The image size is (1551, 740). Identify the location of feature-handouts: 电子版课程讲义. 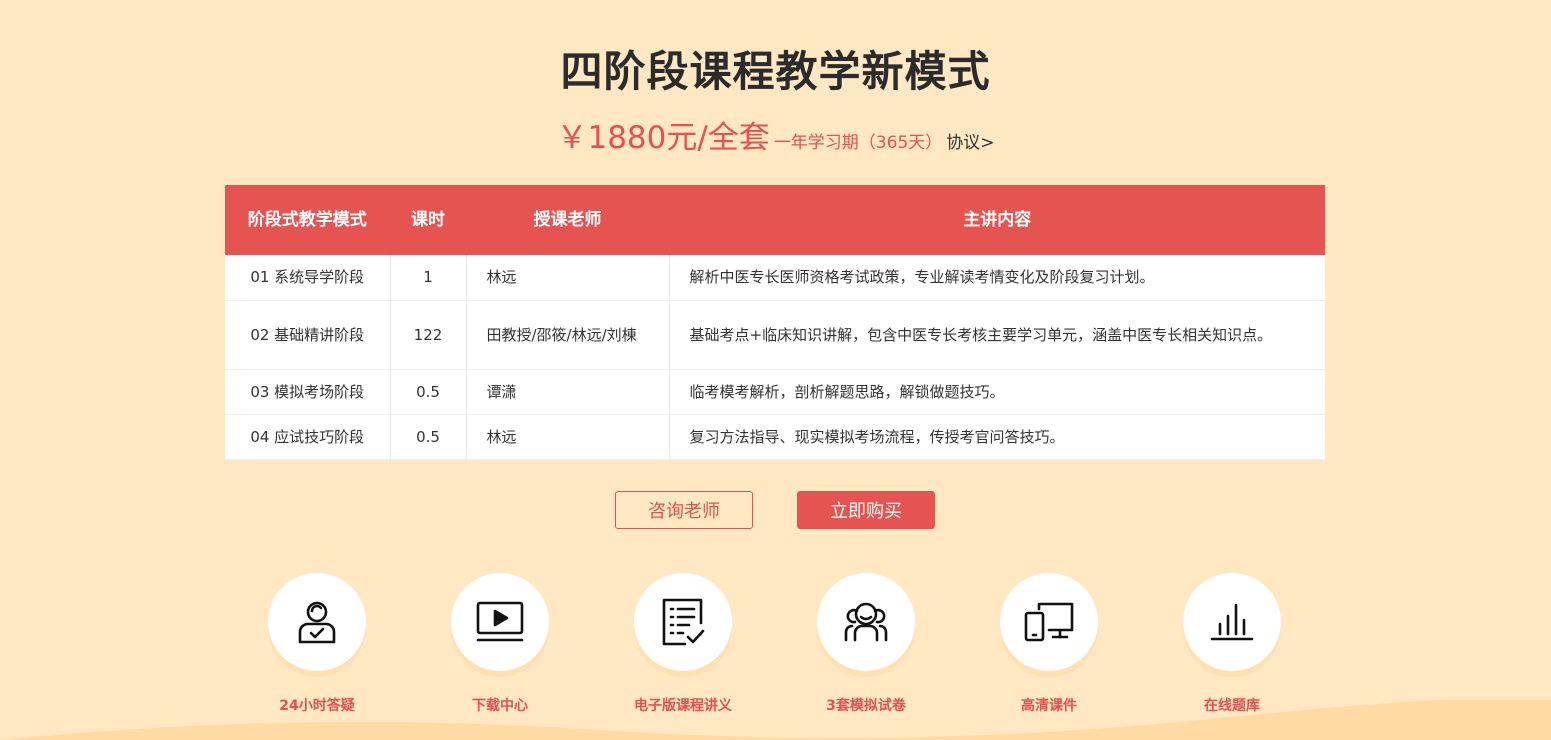
(683, 644).